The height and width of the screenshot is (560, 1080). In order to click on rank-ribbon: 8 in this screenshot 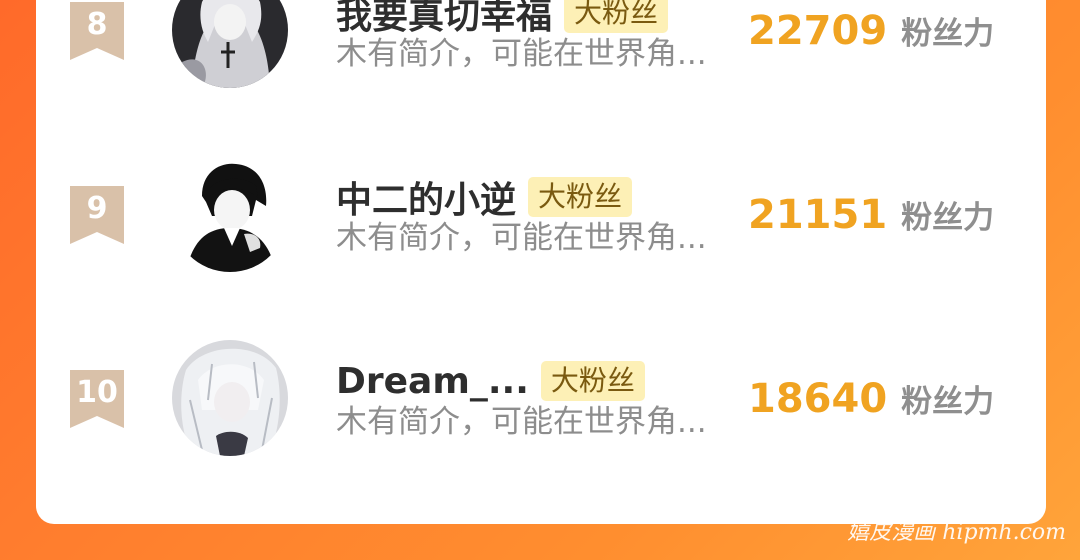, I will do `click(97, 31)`.